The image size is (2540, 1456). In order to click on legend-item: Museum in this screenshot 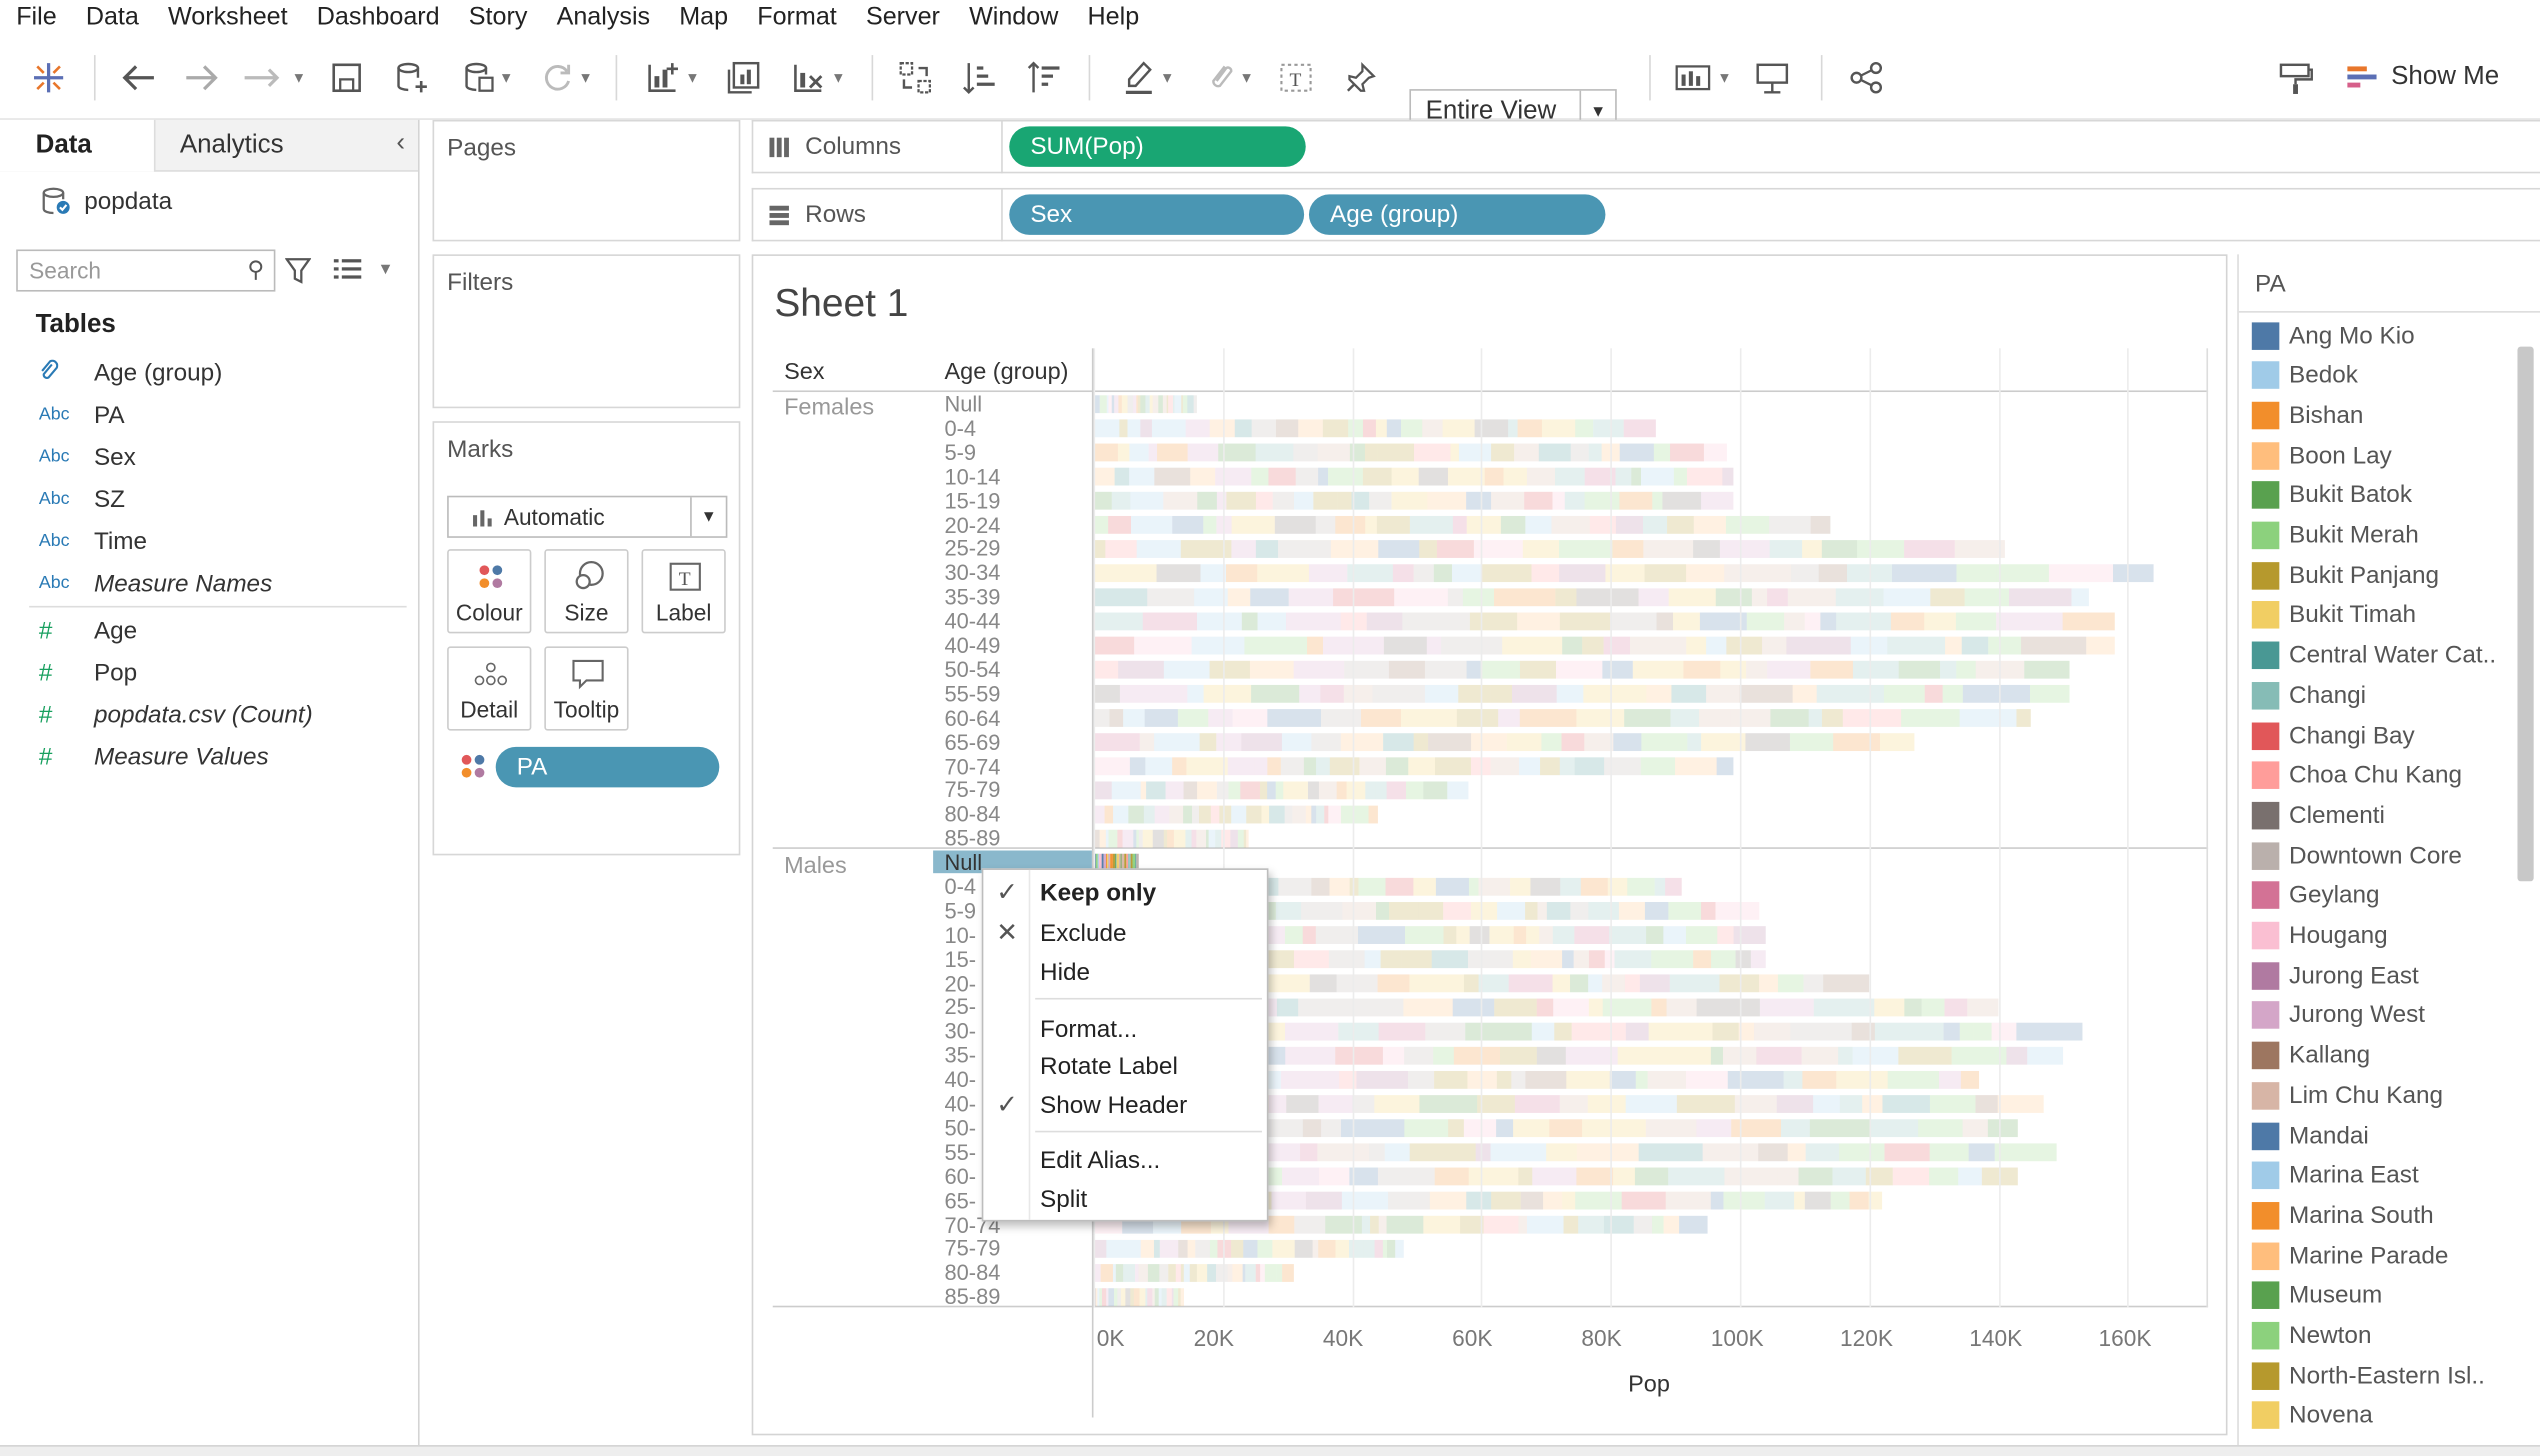, I will do `click(2316, 1296)`.